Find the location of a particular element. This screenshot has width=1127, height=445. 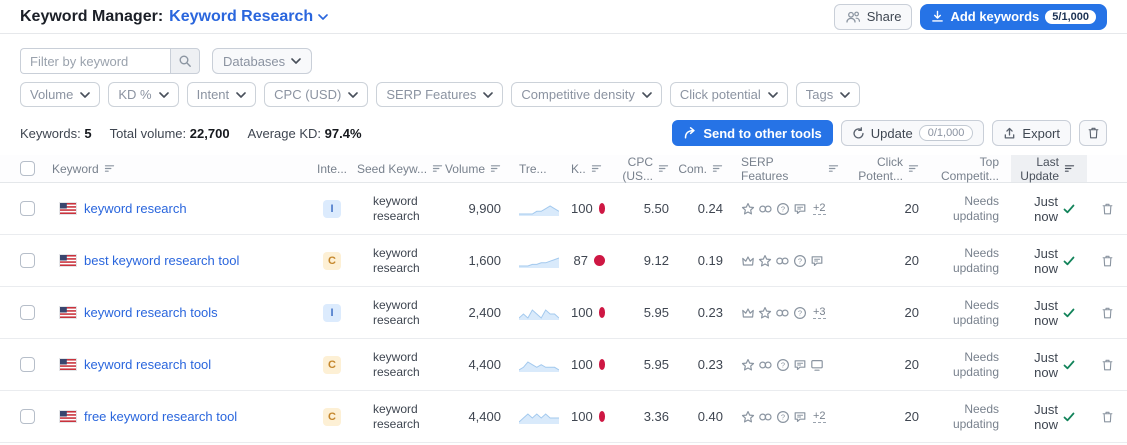

filter-chip-volume: Volume is located at coordinates (60, 94).